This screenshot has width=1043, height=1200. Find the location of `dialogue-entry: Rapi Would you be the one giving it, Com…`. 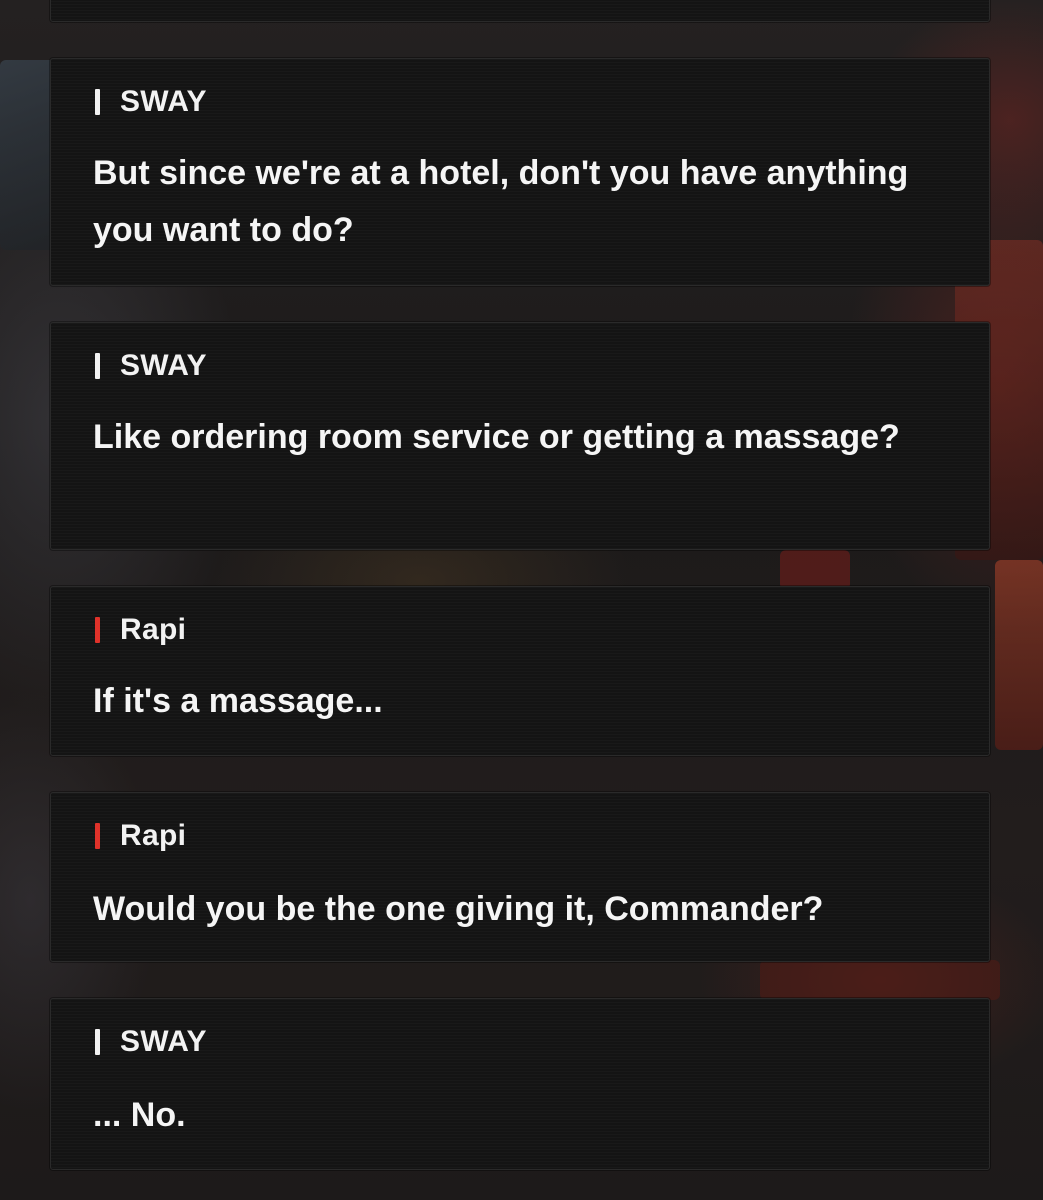

dialogue-entry: Rapi Would you be the one giving it, Com… is located at coordinates (520, 877).